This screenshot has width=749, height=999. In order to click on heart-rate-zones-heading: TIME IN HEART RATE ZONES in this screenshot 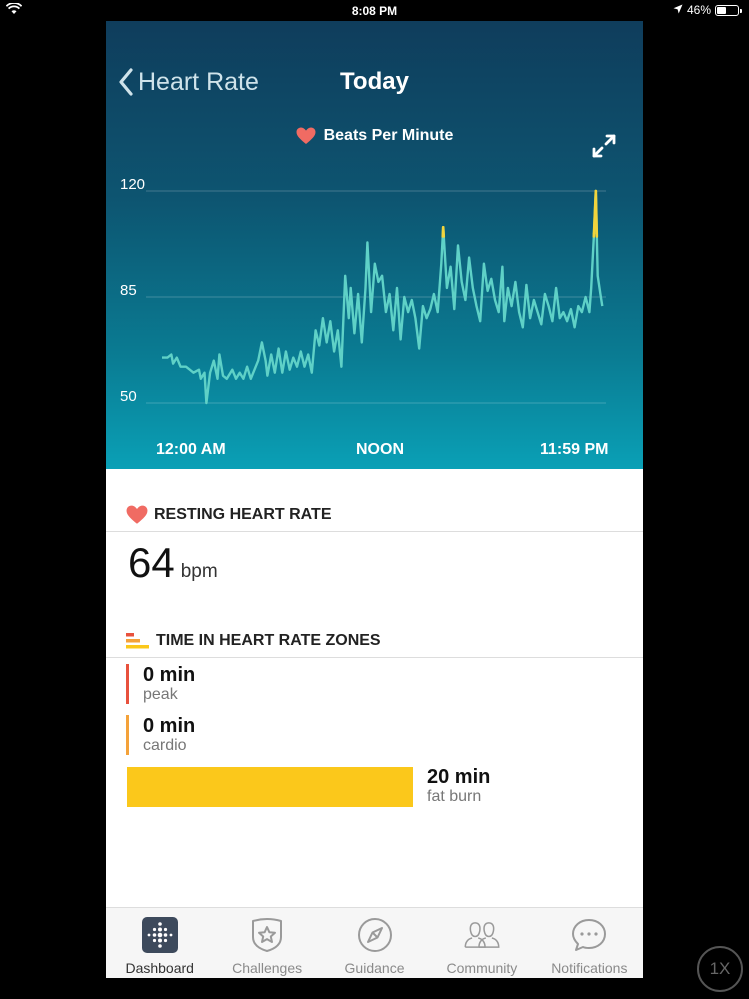, I will do `click(253, 641)`.